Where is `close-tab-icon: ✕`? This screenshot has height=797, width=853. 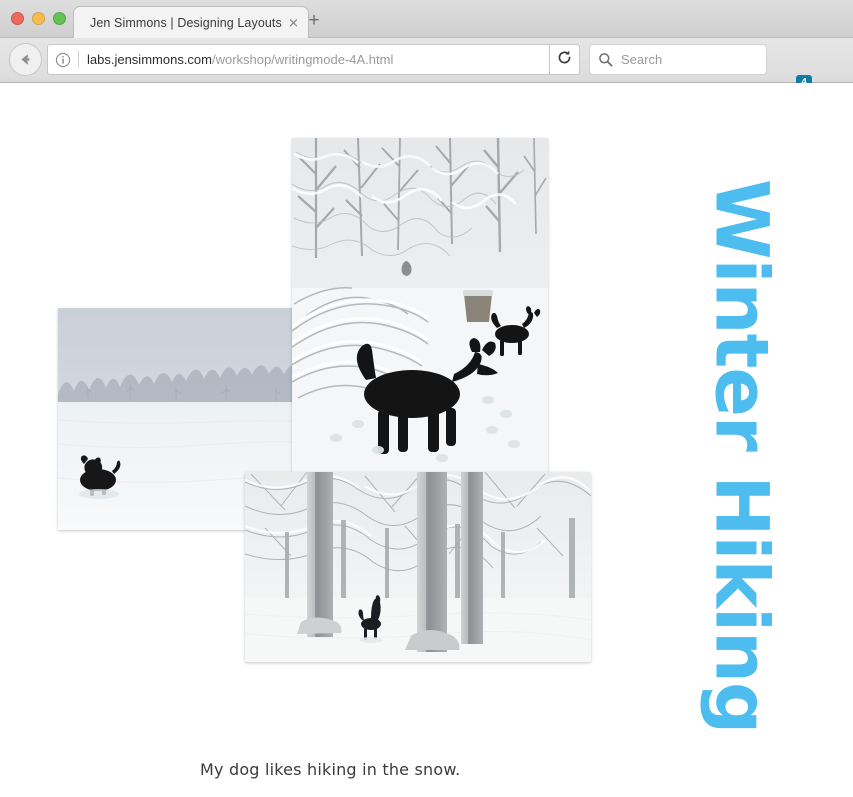
close-tab-icon: ✕ is located at coordinates (293, 22).